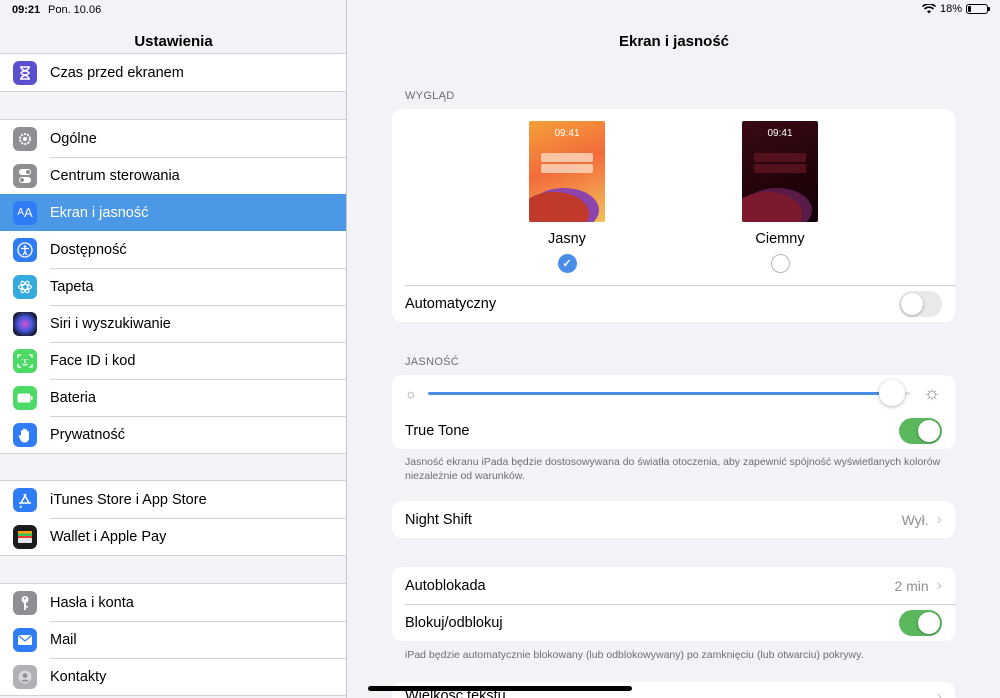 The height and width of the screenshot is (698, 1000). I want to click on battery-indicator-icon, so click(978, 9).